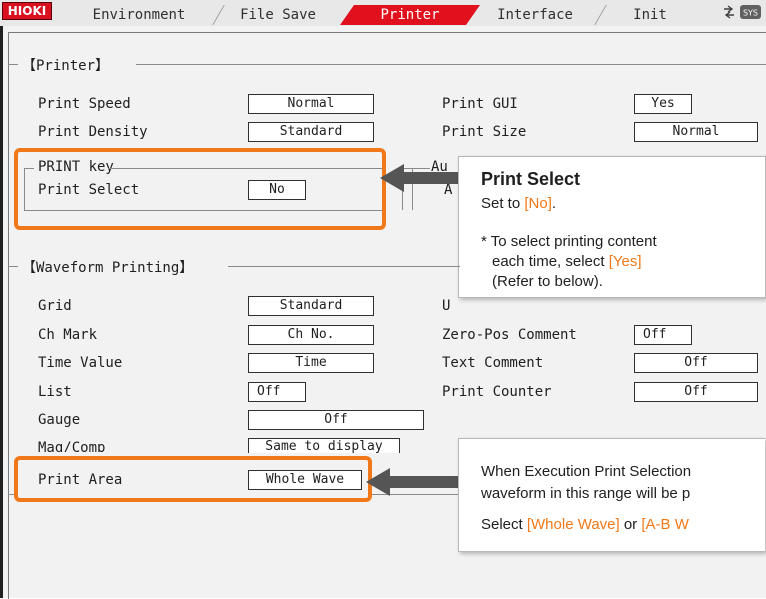 This screenshot has height=599, width=766. Describe the element at coordinates (108, 268) in the screenshot. I see `waveform-section-title: 【Waveform Printing】` at that location.